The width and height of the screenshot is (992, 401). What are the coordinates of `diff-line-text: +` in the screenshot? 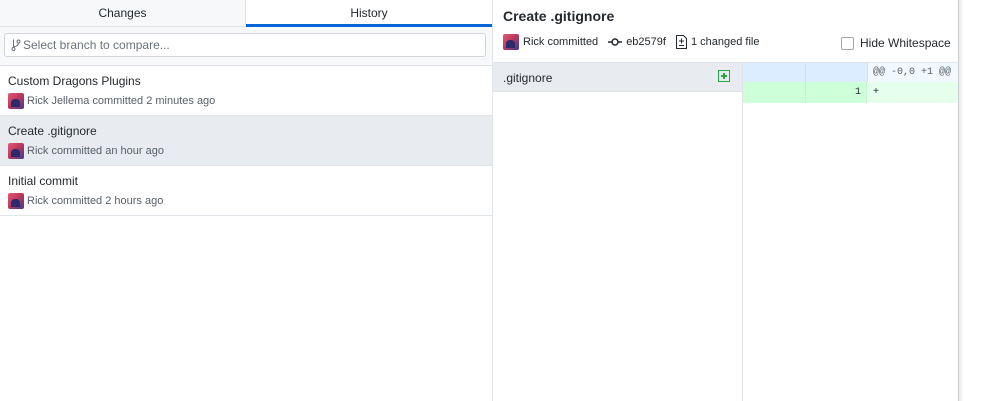 It's located at (913, 92).